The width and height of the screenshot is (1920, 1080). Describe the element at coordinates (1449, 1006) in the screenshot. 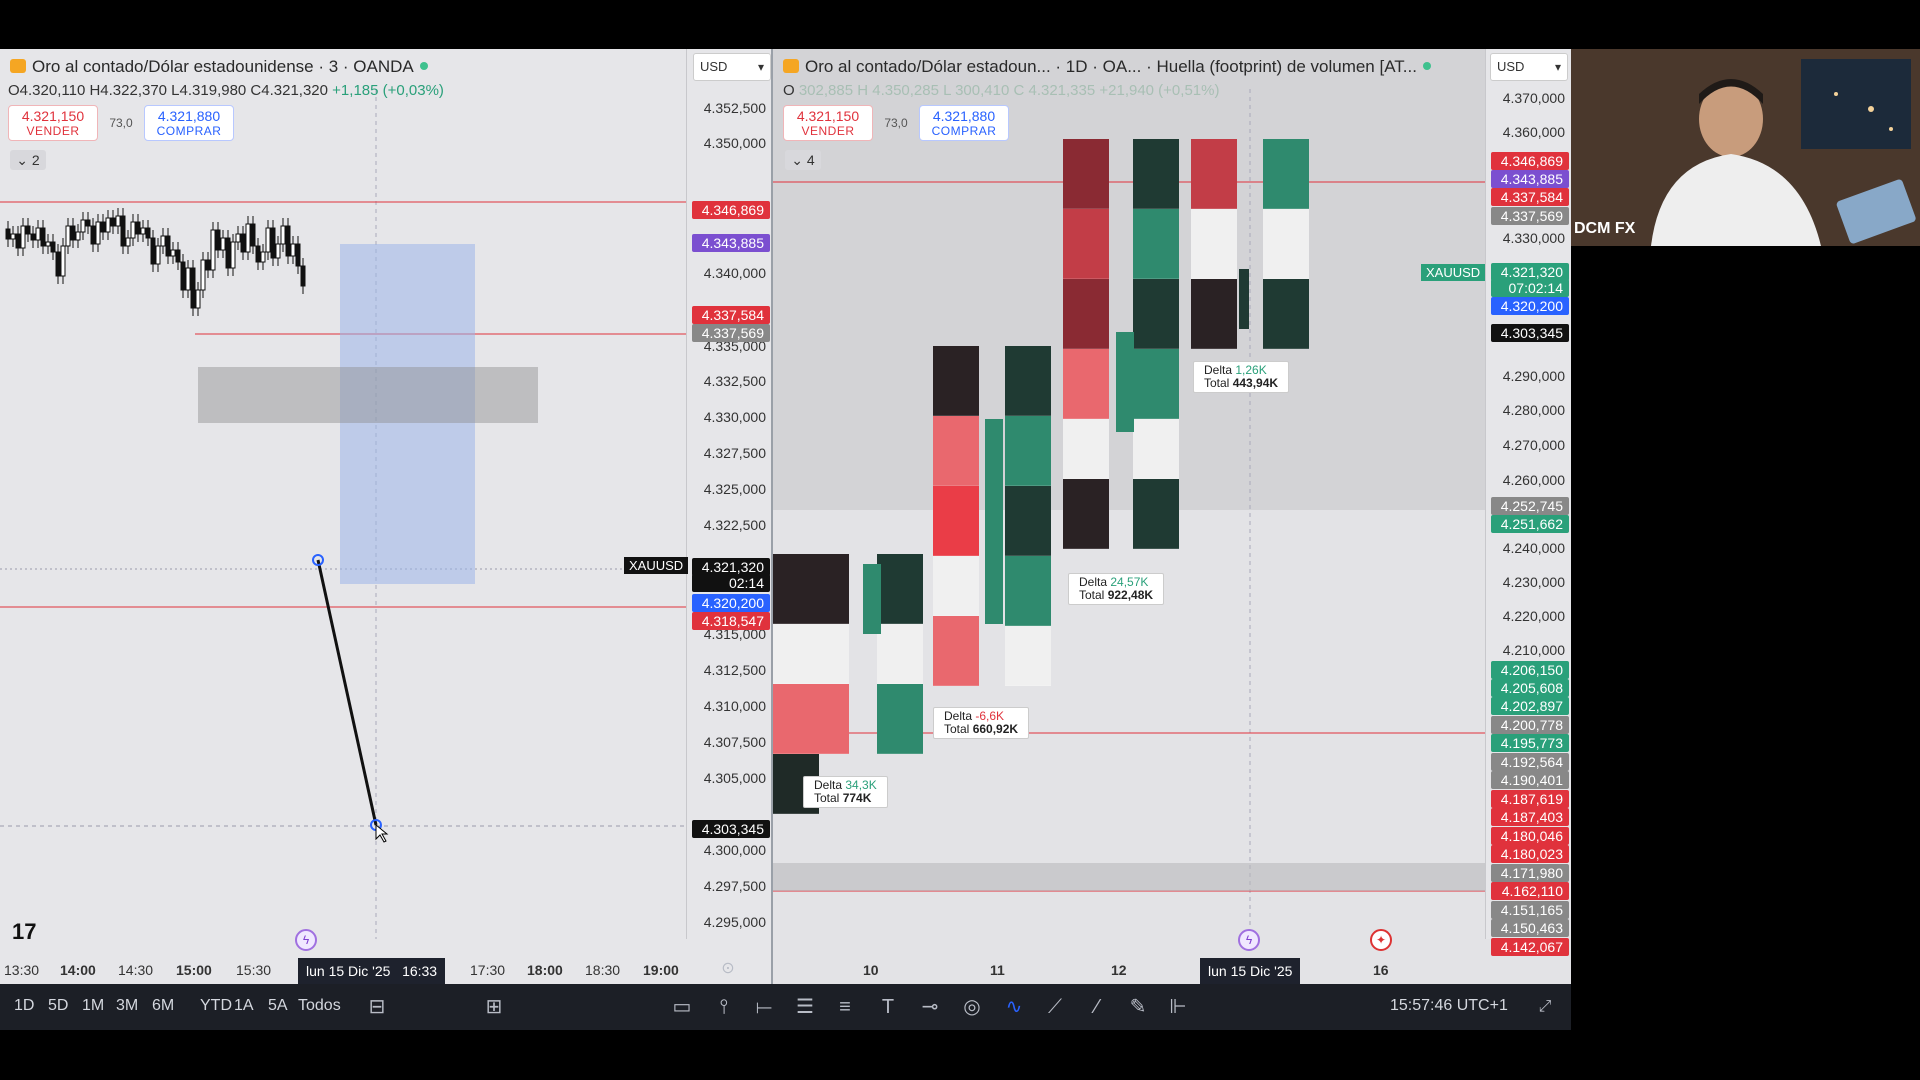

I see `clock-display: 15:57:46 UTC+1` at that location.